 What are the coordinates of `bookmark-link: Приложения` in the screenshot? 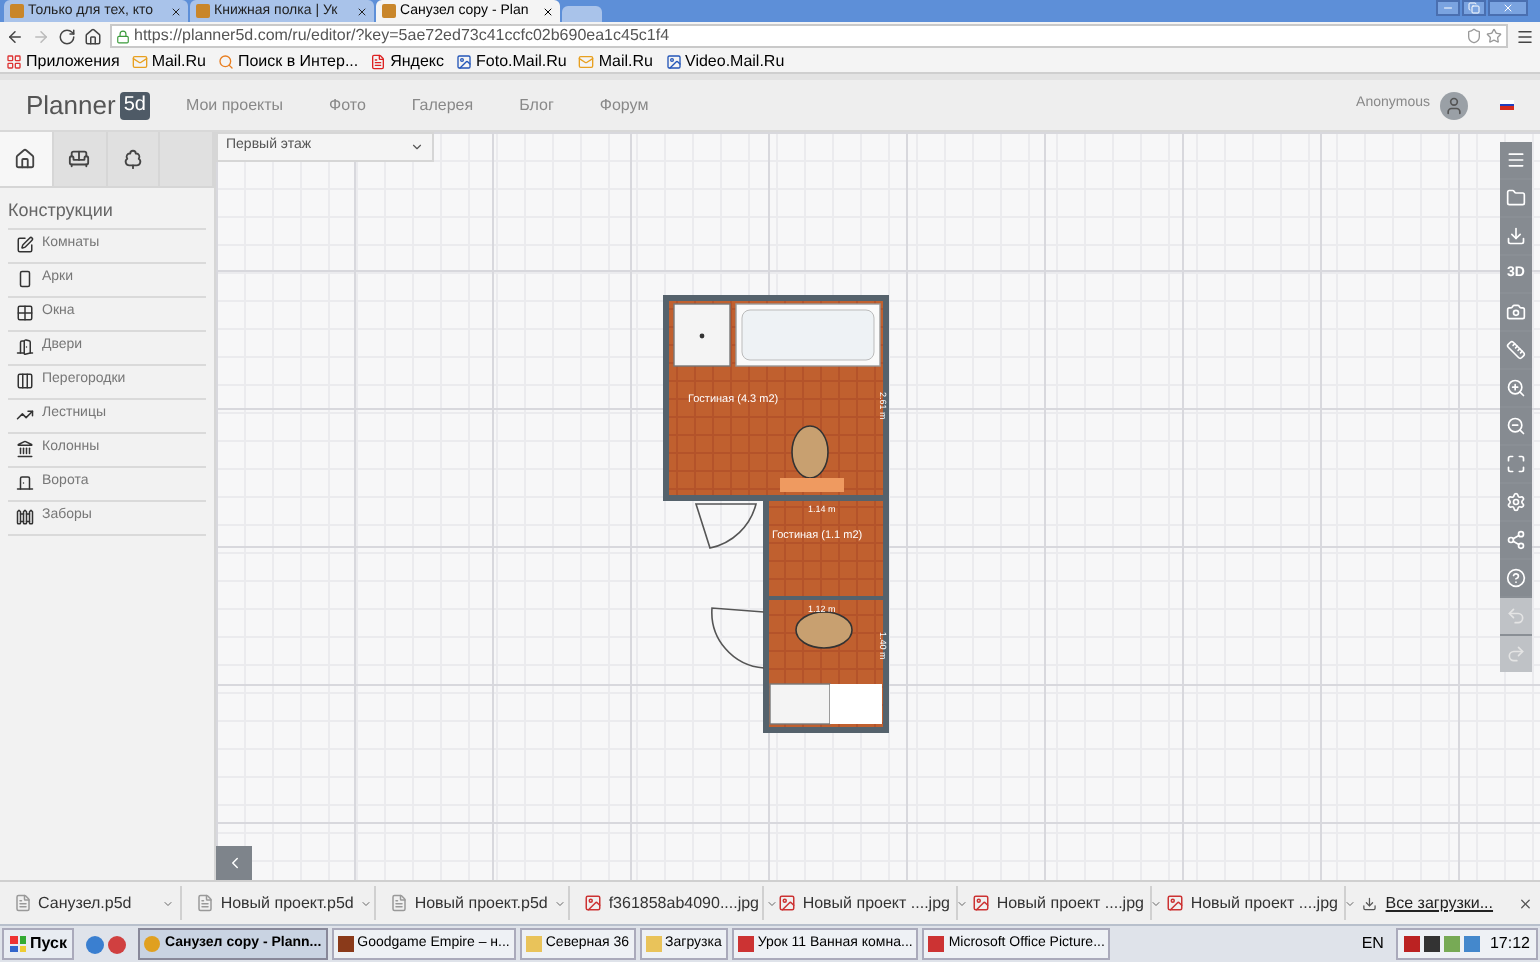 It's located at (63, 61).